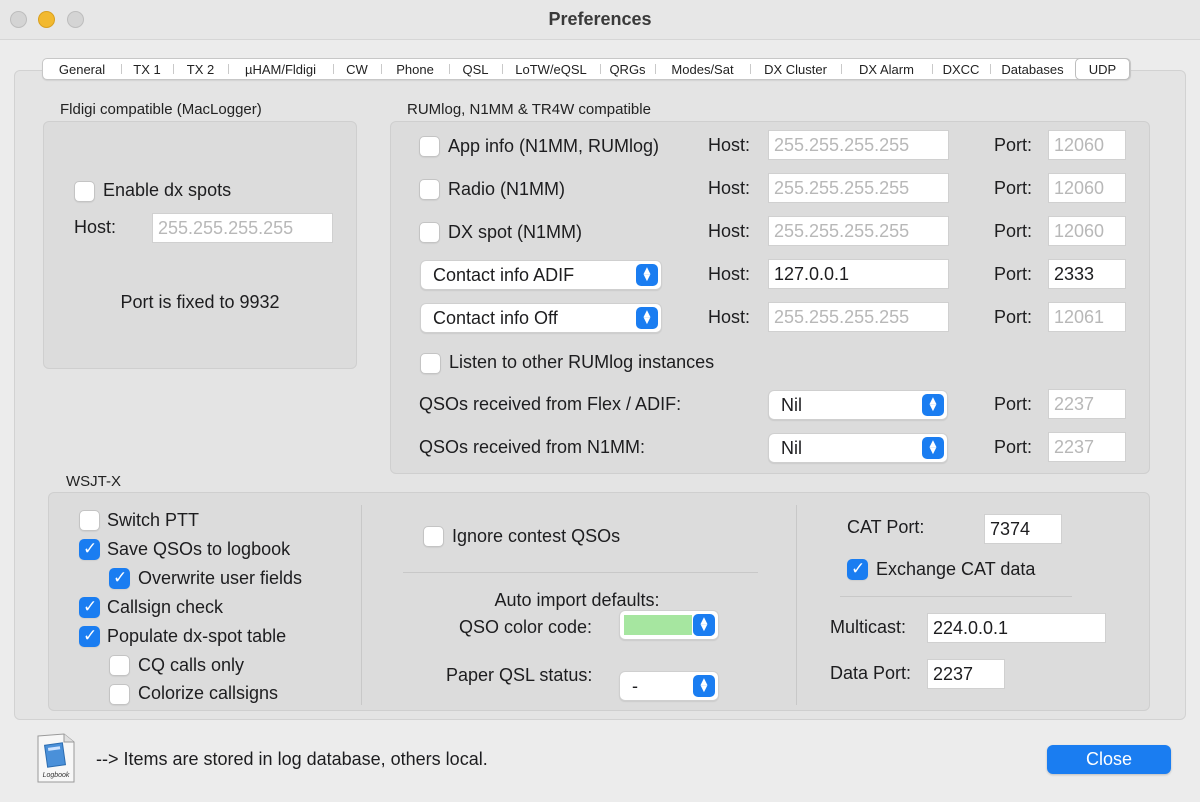 The image size is (1200, 802). What do you see at coordinates (200, 302) in the screenshot?
I see `fldigi-port-note: Port is fixed to 9932` at bounding box center [200, 302].